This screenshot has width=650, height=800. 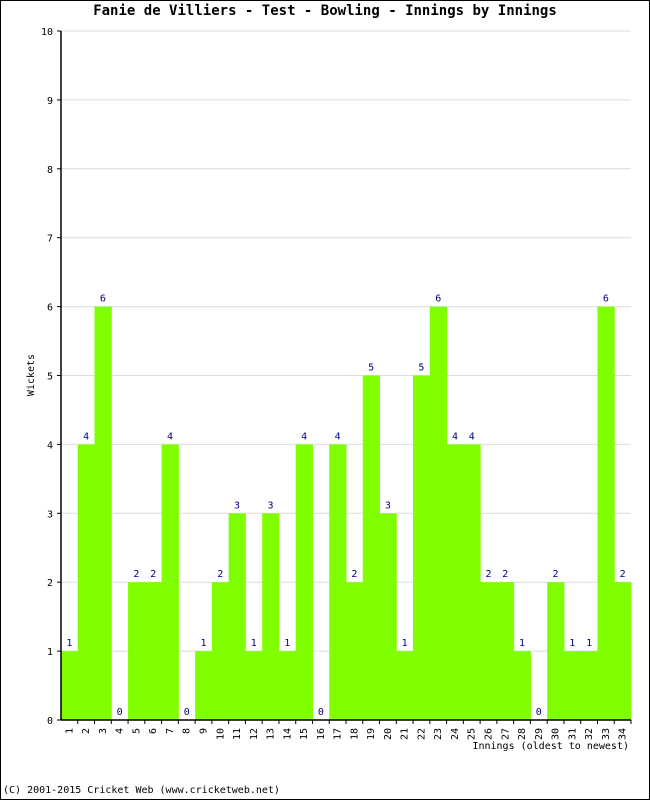 What do you see at coordinates (50, 445) in the screenshot?
I see `y-tick-label: 4` at bounding box center [50, 445].